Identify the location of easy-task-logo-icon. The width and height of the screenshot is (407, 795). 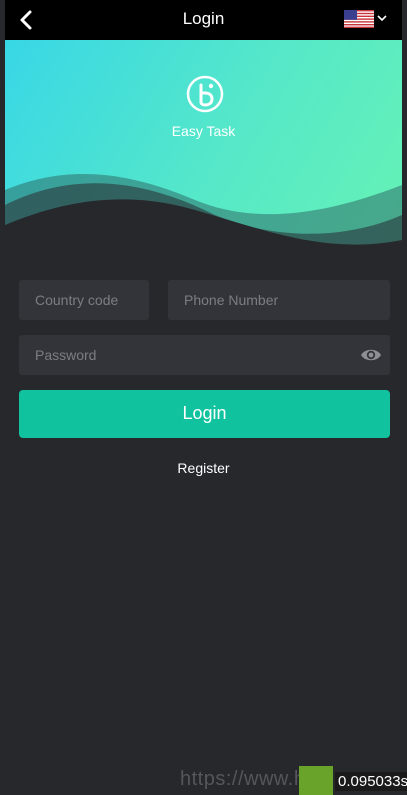
(205, 94).